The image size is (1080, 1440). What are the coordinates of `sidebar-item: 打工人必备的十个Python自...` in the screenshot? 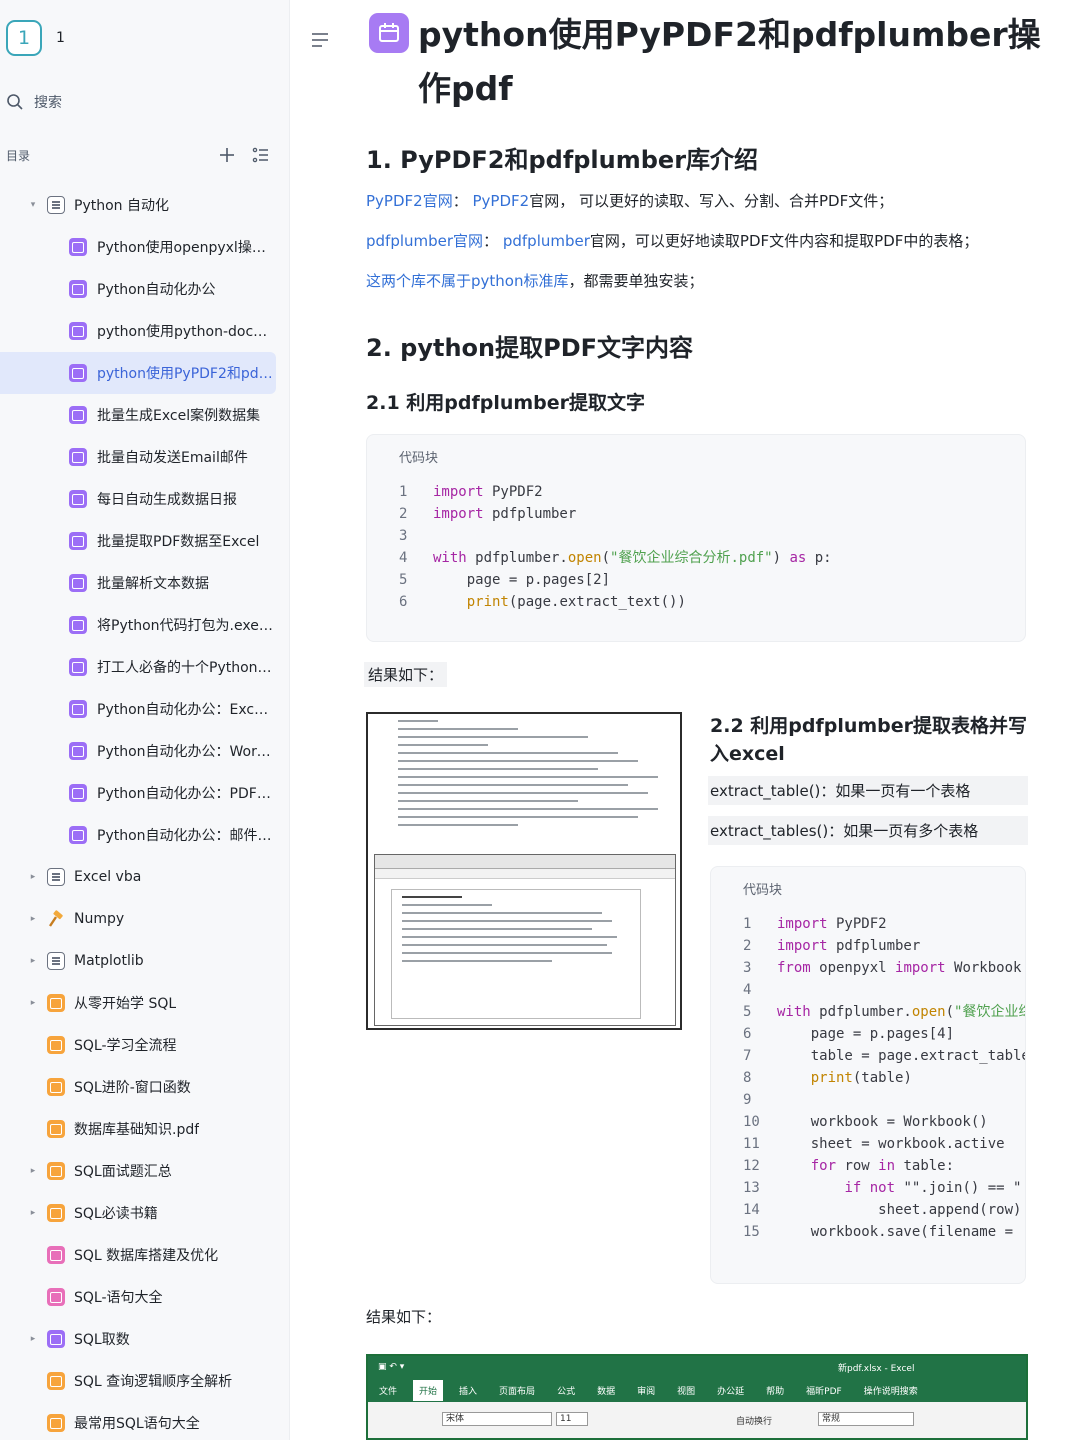 It's located at (145, 667).